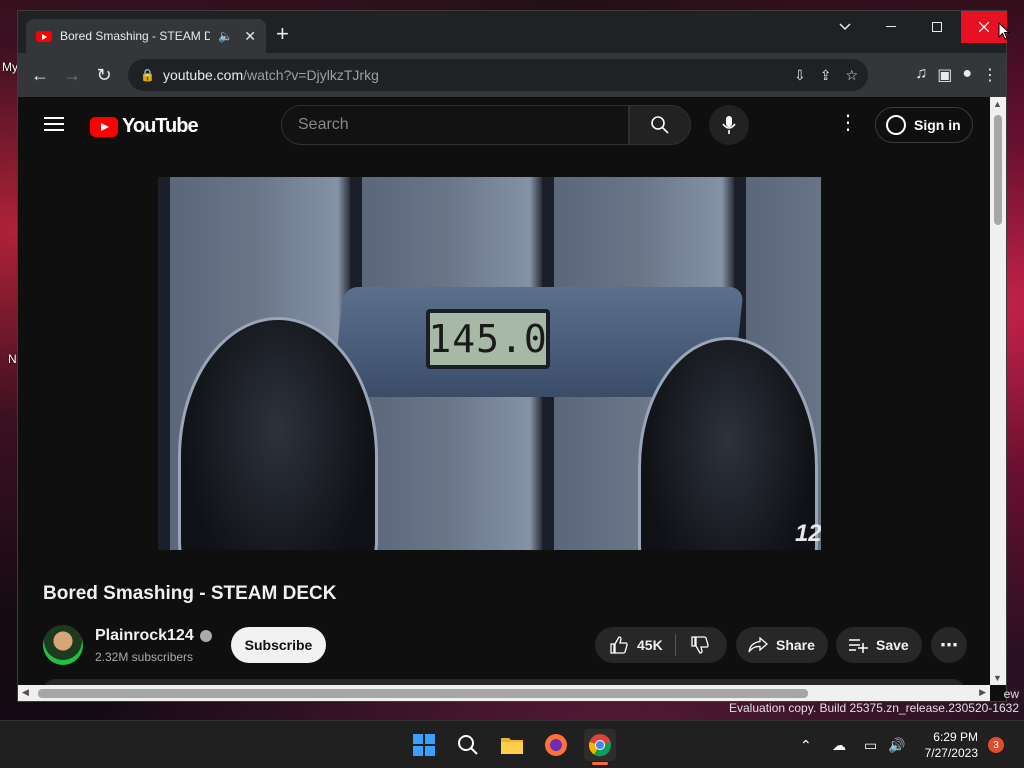 The image size is (1024, 768). I want to click on playlist-add-icon, so click(858, 646).